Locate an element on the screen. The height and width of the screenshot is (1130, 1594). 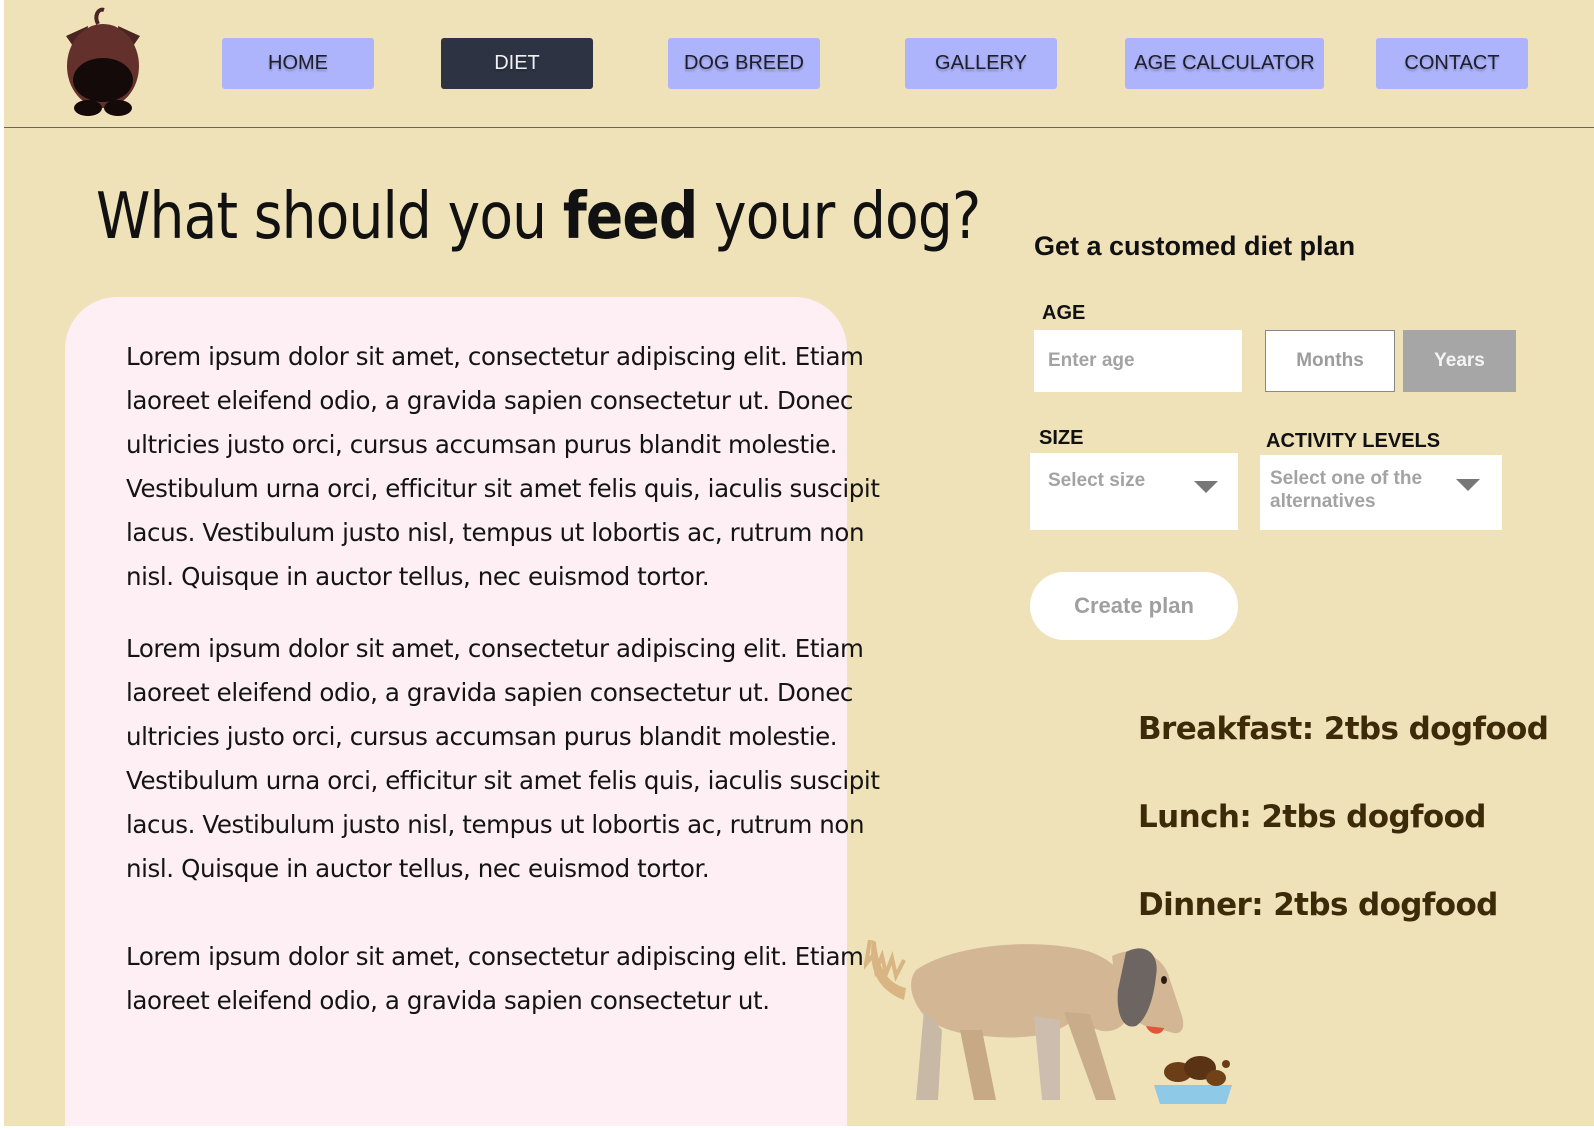
age-label: AGE is located at coordinates (1064, 313).